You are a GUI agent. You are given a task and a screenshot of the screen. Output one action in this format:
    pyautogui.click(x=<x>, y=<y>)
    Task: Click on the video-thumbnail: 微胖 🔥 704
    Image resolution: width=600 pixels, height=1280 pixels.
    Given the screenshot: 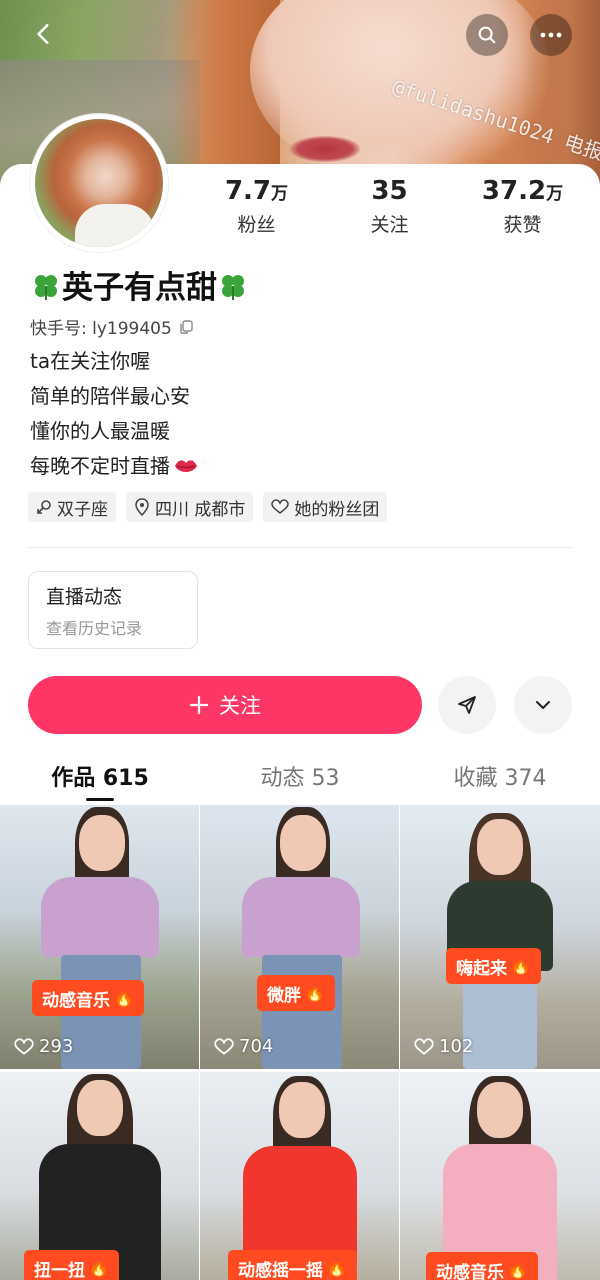 What is the action you would take?
    pyautogui.click(x=299, y=937)
    